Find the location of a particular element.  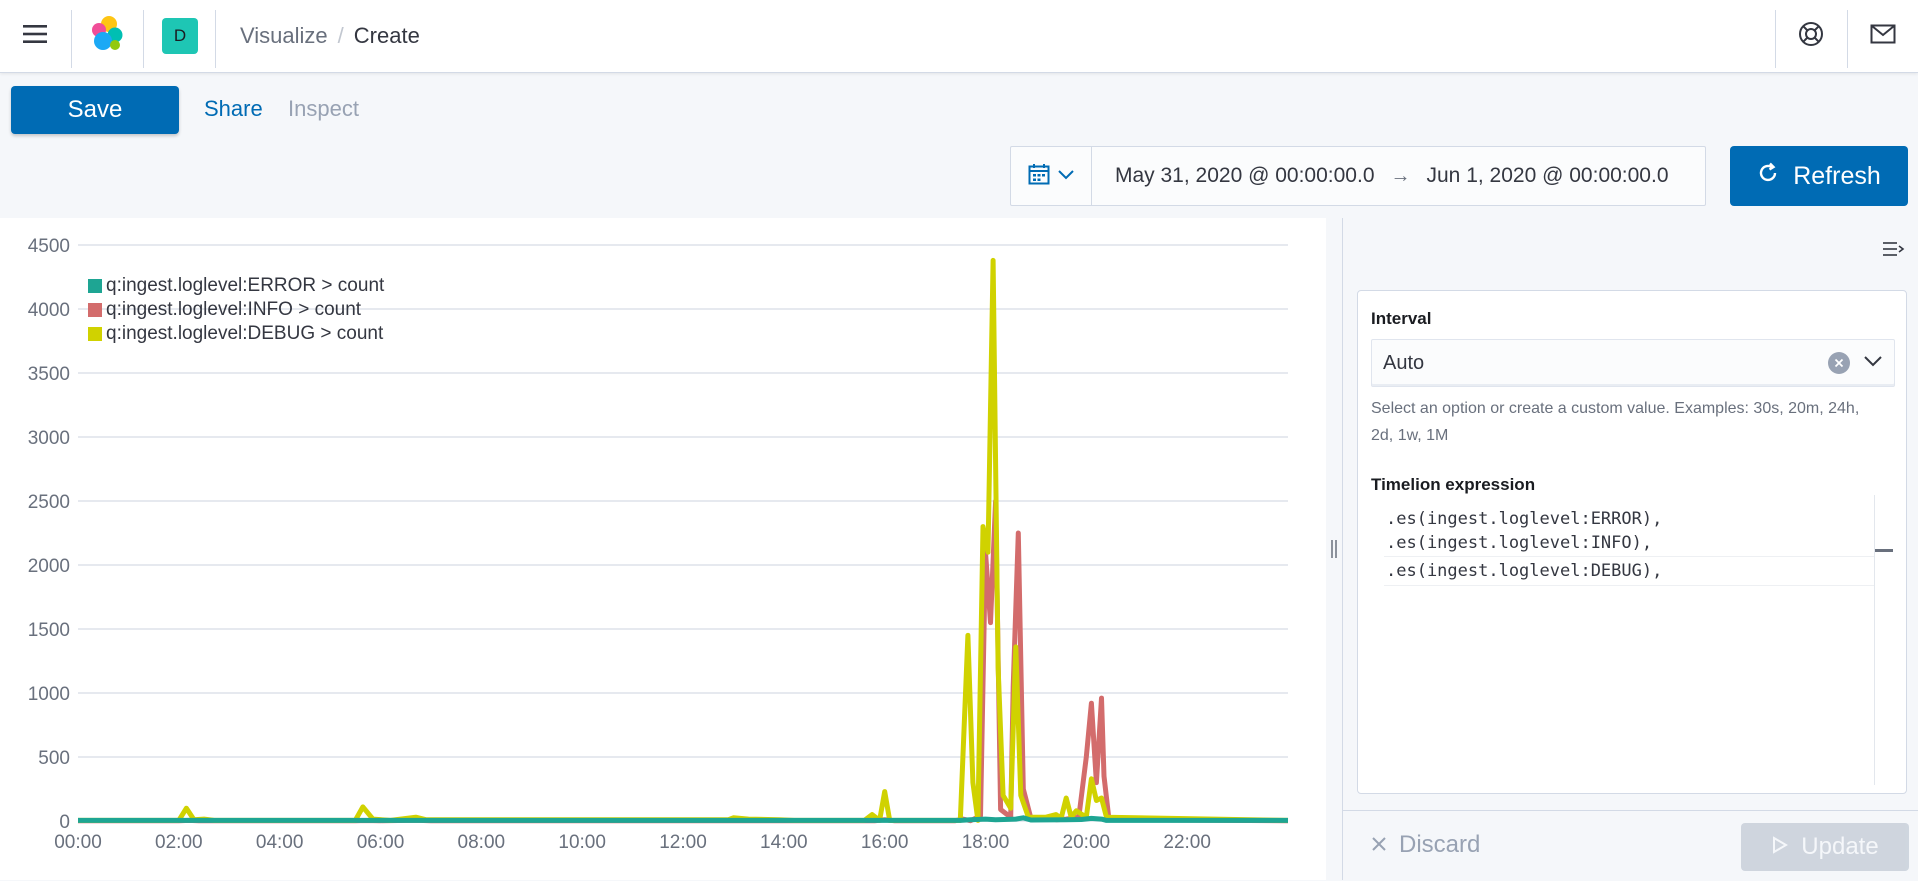

legend-label: q:ingest.loglevel:DEBUG > count is located at coordinates (245, 333).